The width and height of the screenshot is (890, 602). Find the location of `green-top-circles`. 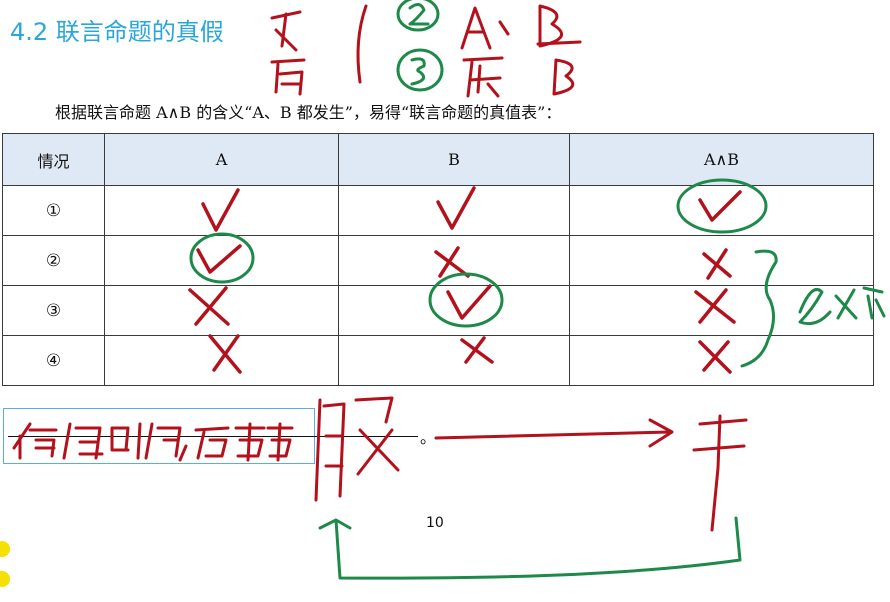

green-top-circles is located at coordinates (420, 46).